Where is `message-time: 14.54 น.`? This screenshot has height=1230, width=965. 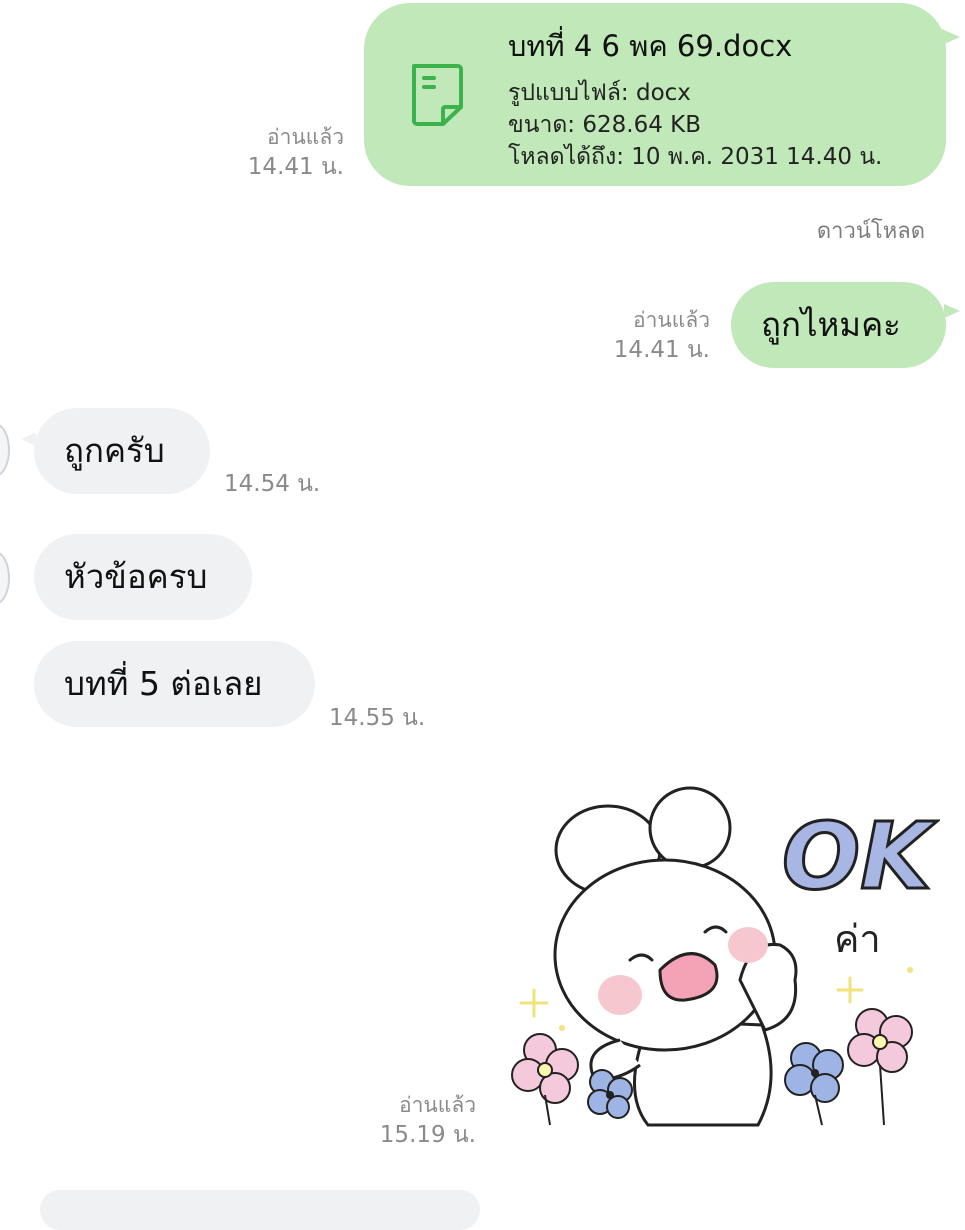 message-time: 14.54 น. is located at coordinates (272, 484).